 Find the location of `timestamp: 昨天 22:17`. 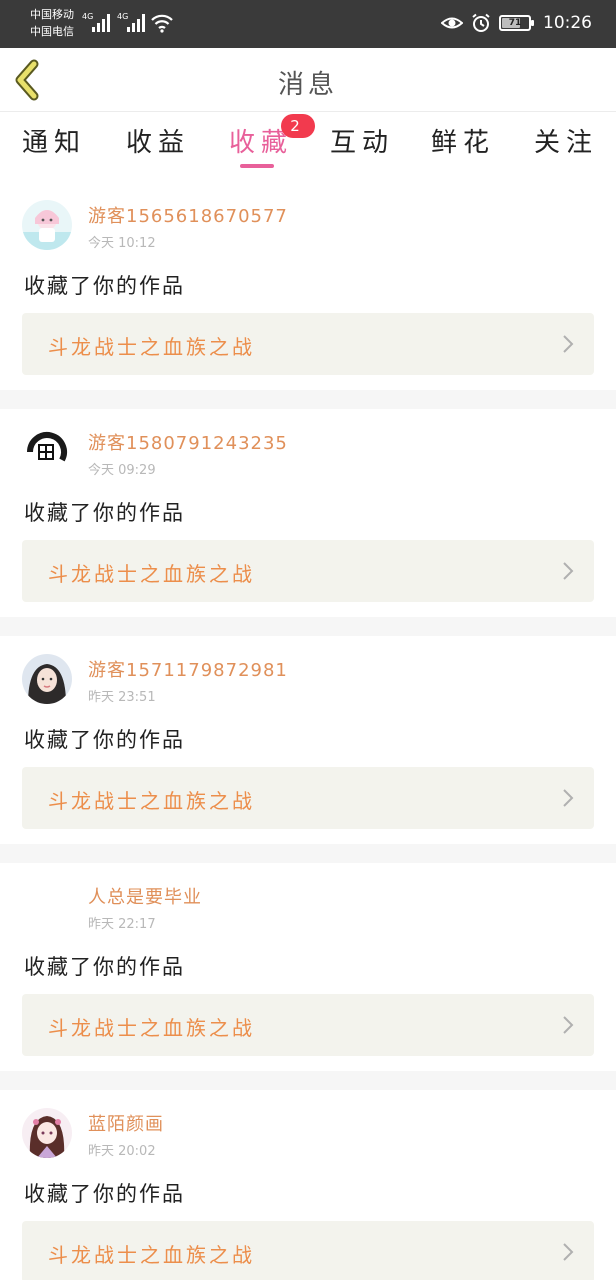

timestamp: 昨天 22:17 is located at coordinates (122, 924).